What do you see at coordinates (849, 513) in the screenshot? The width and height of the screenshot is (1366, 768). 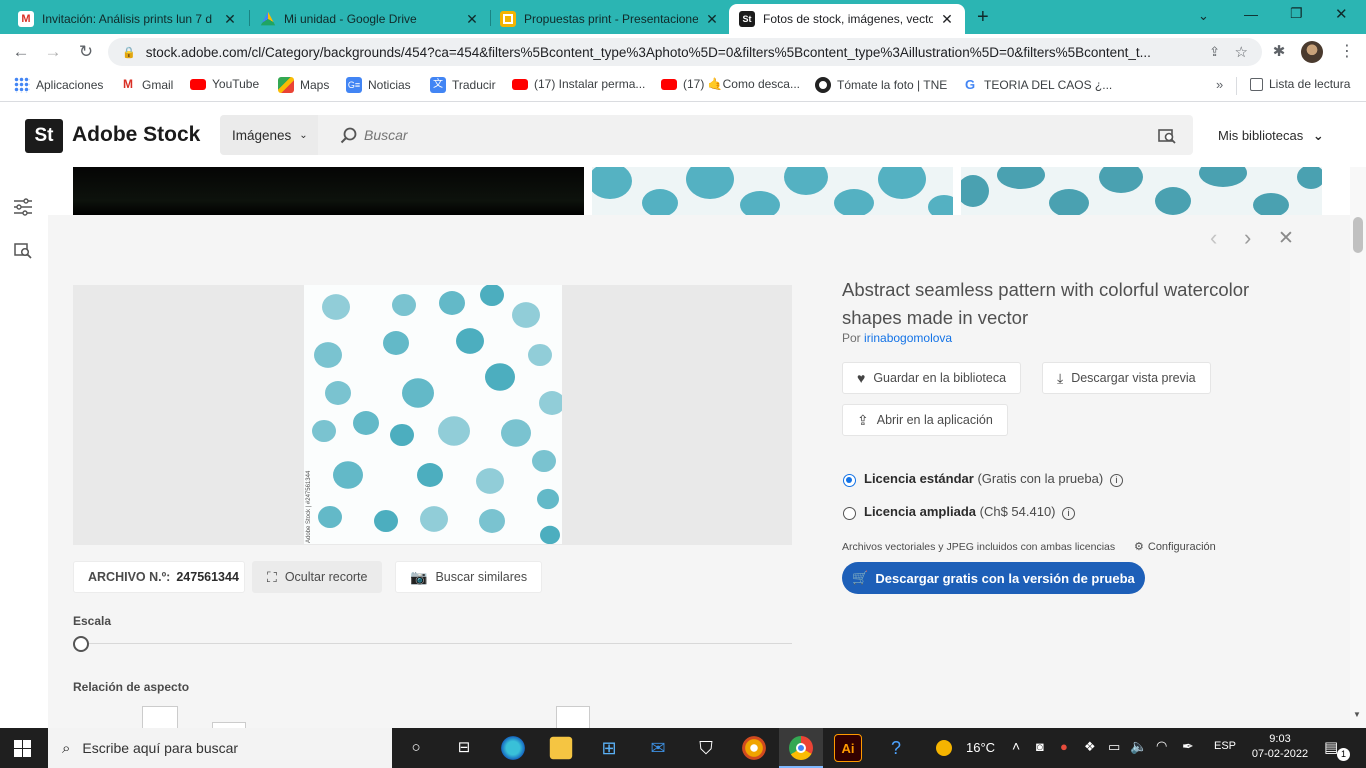 I see `license-extended-radio` at bounding box center [849, 513].